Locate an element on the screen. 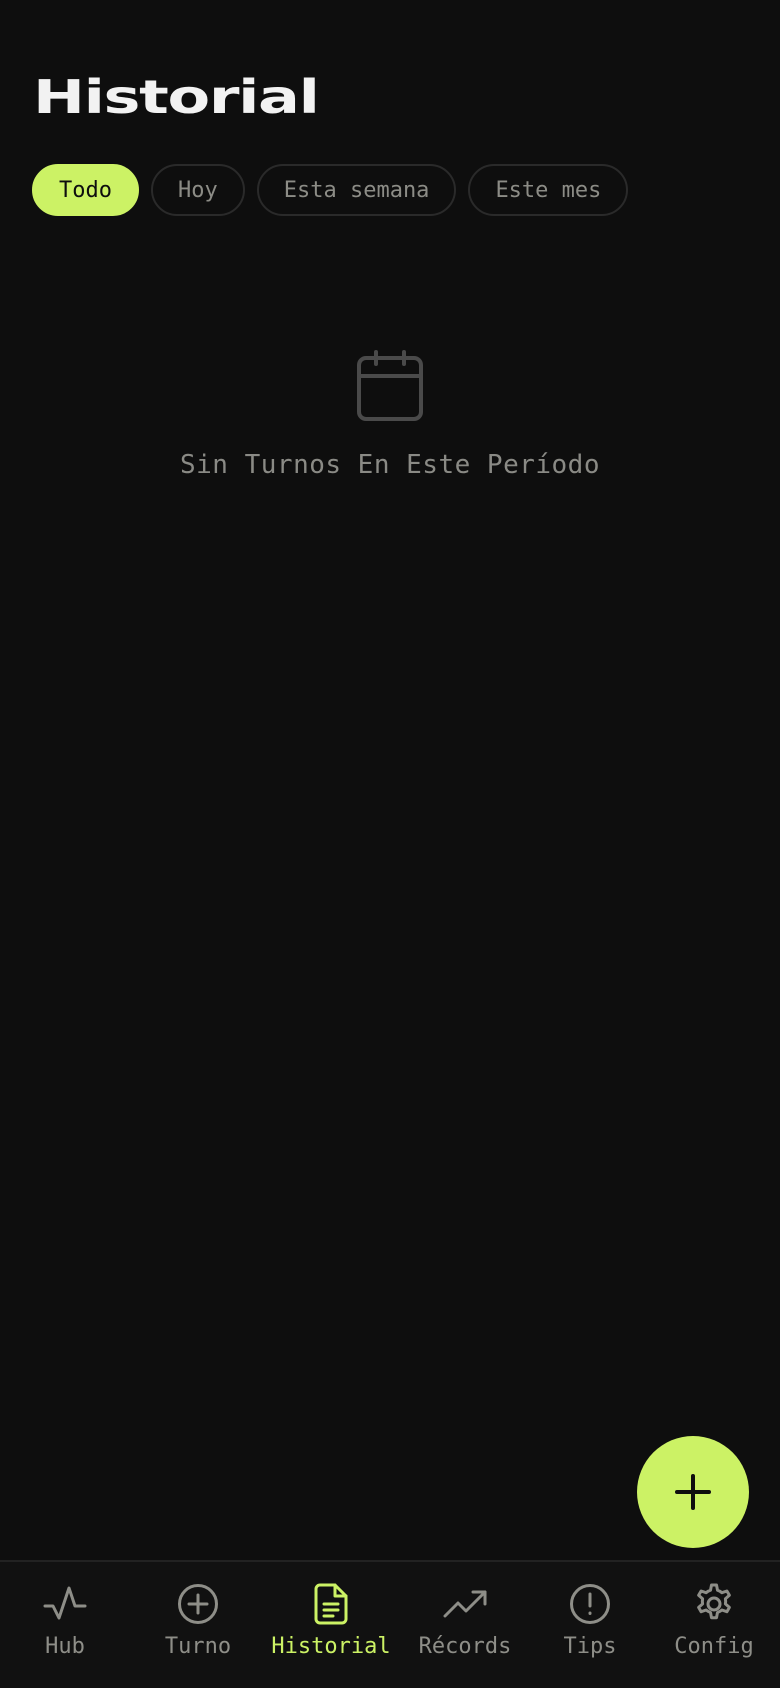 The height and width of the screenshot is (1688, 780). nav-label-turno: Turno is located at coordinates (198, 1646).